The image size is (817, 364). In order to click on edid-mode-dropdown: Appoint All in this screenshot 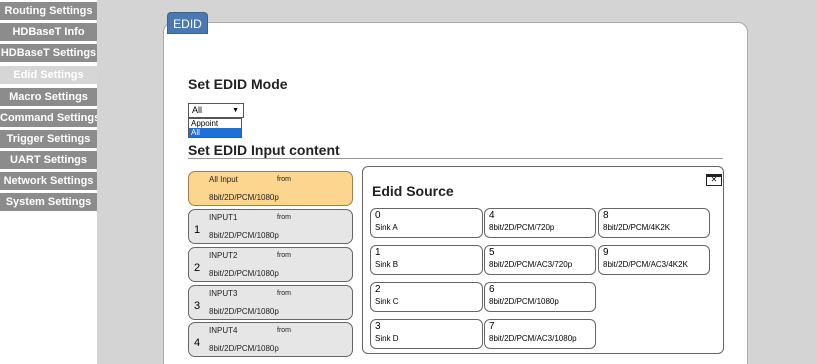, I will do `click(215, 128)`.